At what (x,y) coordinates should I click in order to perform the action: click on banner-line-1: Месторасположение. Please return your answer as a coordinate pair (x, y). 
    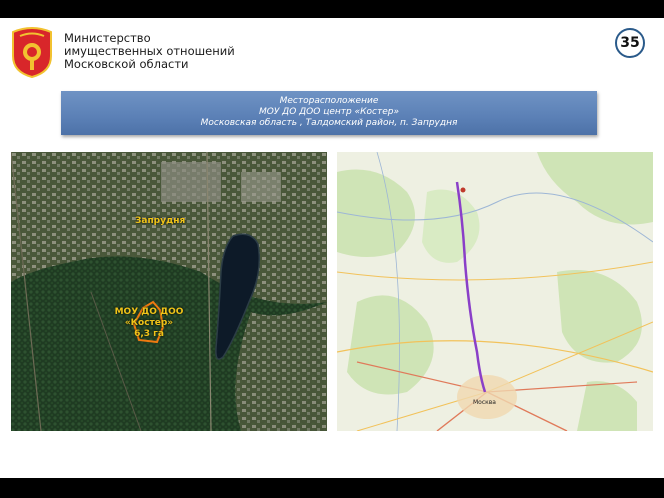
    Looking at the image, I should click on (329, 101).